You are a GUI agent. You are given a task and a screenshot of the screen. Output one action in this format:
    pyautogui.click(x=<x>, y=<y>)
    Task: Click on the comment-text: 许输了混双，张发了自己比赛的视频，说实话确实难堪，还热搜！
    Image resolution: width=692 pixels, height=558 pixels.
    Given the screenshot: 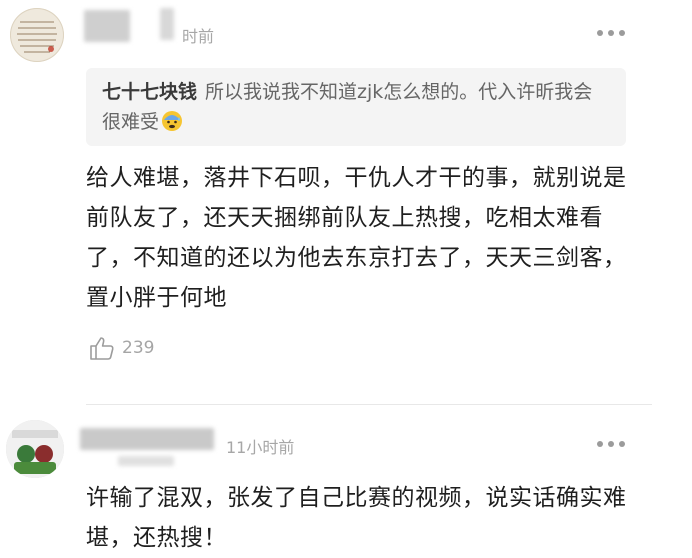 What is the action you would take?
    pyautogui.click(x=356, y=518)
    